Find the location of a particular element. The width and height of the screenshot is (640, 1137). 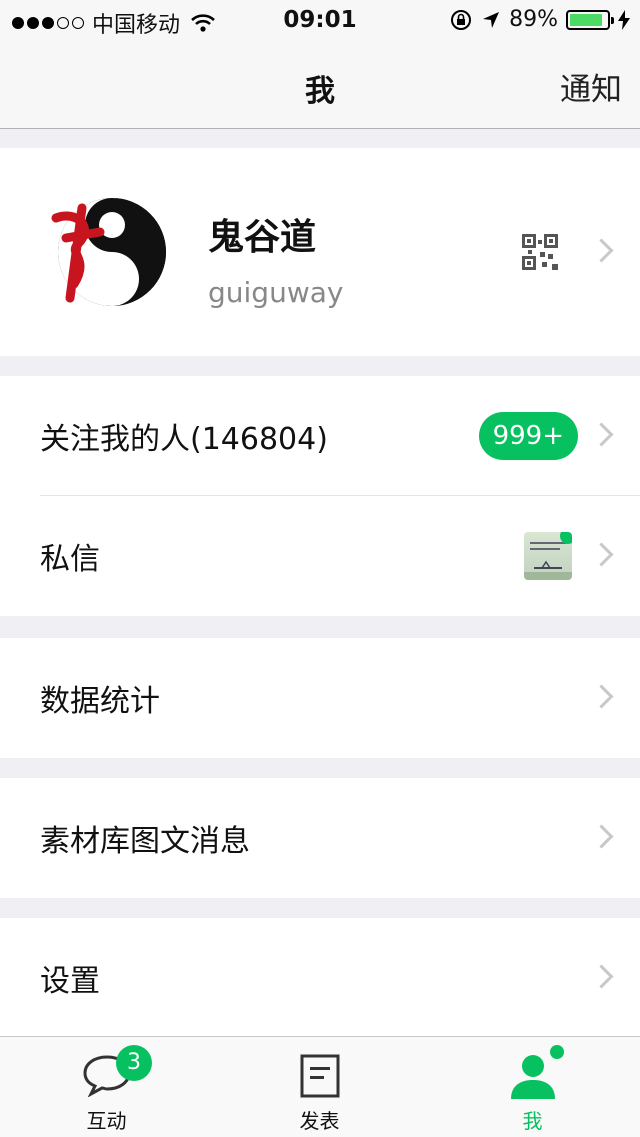

settings-label: 设置 is located at coordinates (70, 981).